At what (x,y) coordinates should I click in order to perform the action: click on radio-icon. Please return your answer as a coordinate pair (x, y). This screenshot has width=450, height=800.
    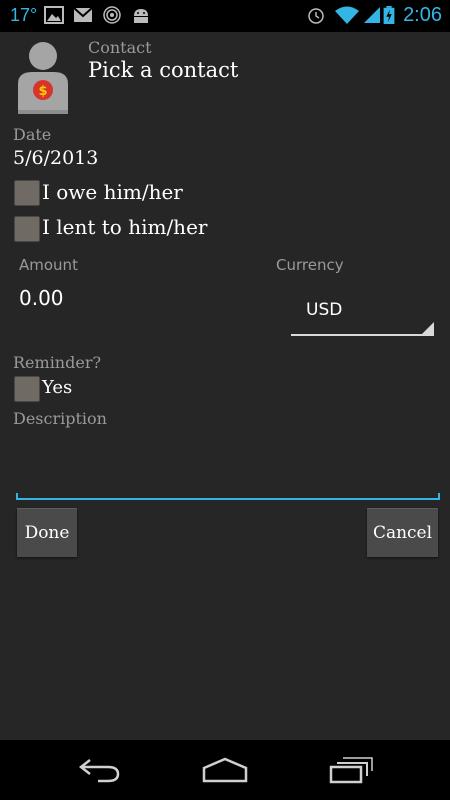
    Looking at the image, I should click on (112, 15).